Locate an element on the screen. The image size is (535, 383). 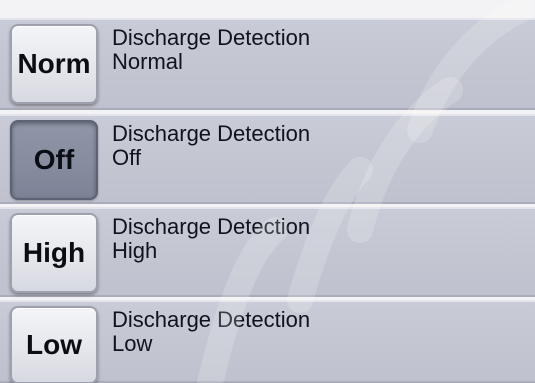
option-value: High is located at coordinates (135, 250).